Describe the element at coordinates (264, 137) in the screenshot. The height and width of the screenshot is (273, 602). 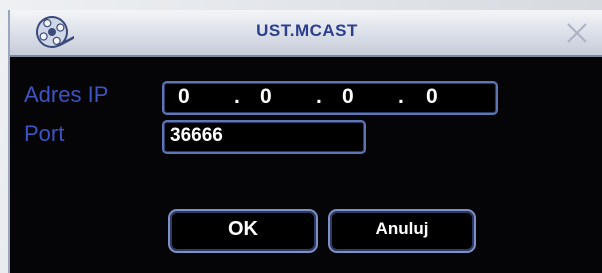
I see `port-input: 36666` at that location.